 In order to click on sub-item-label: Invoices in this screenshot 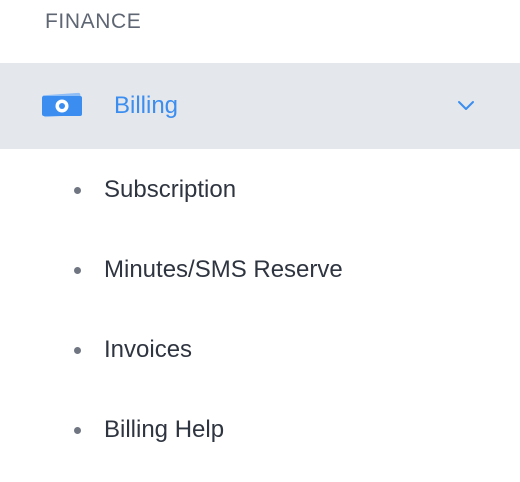, I will do `click(148, 349)`.